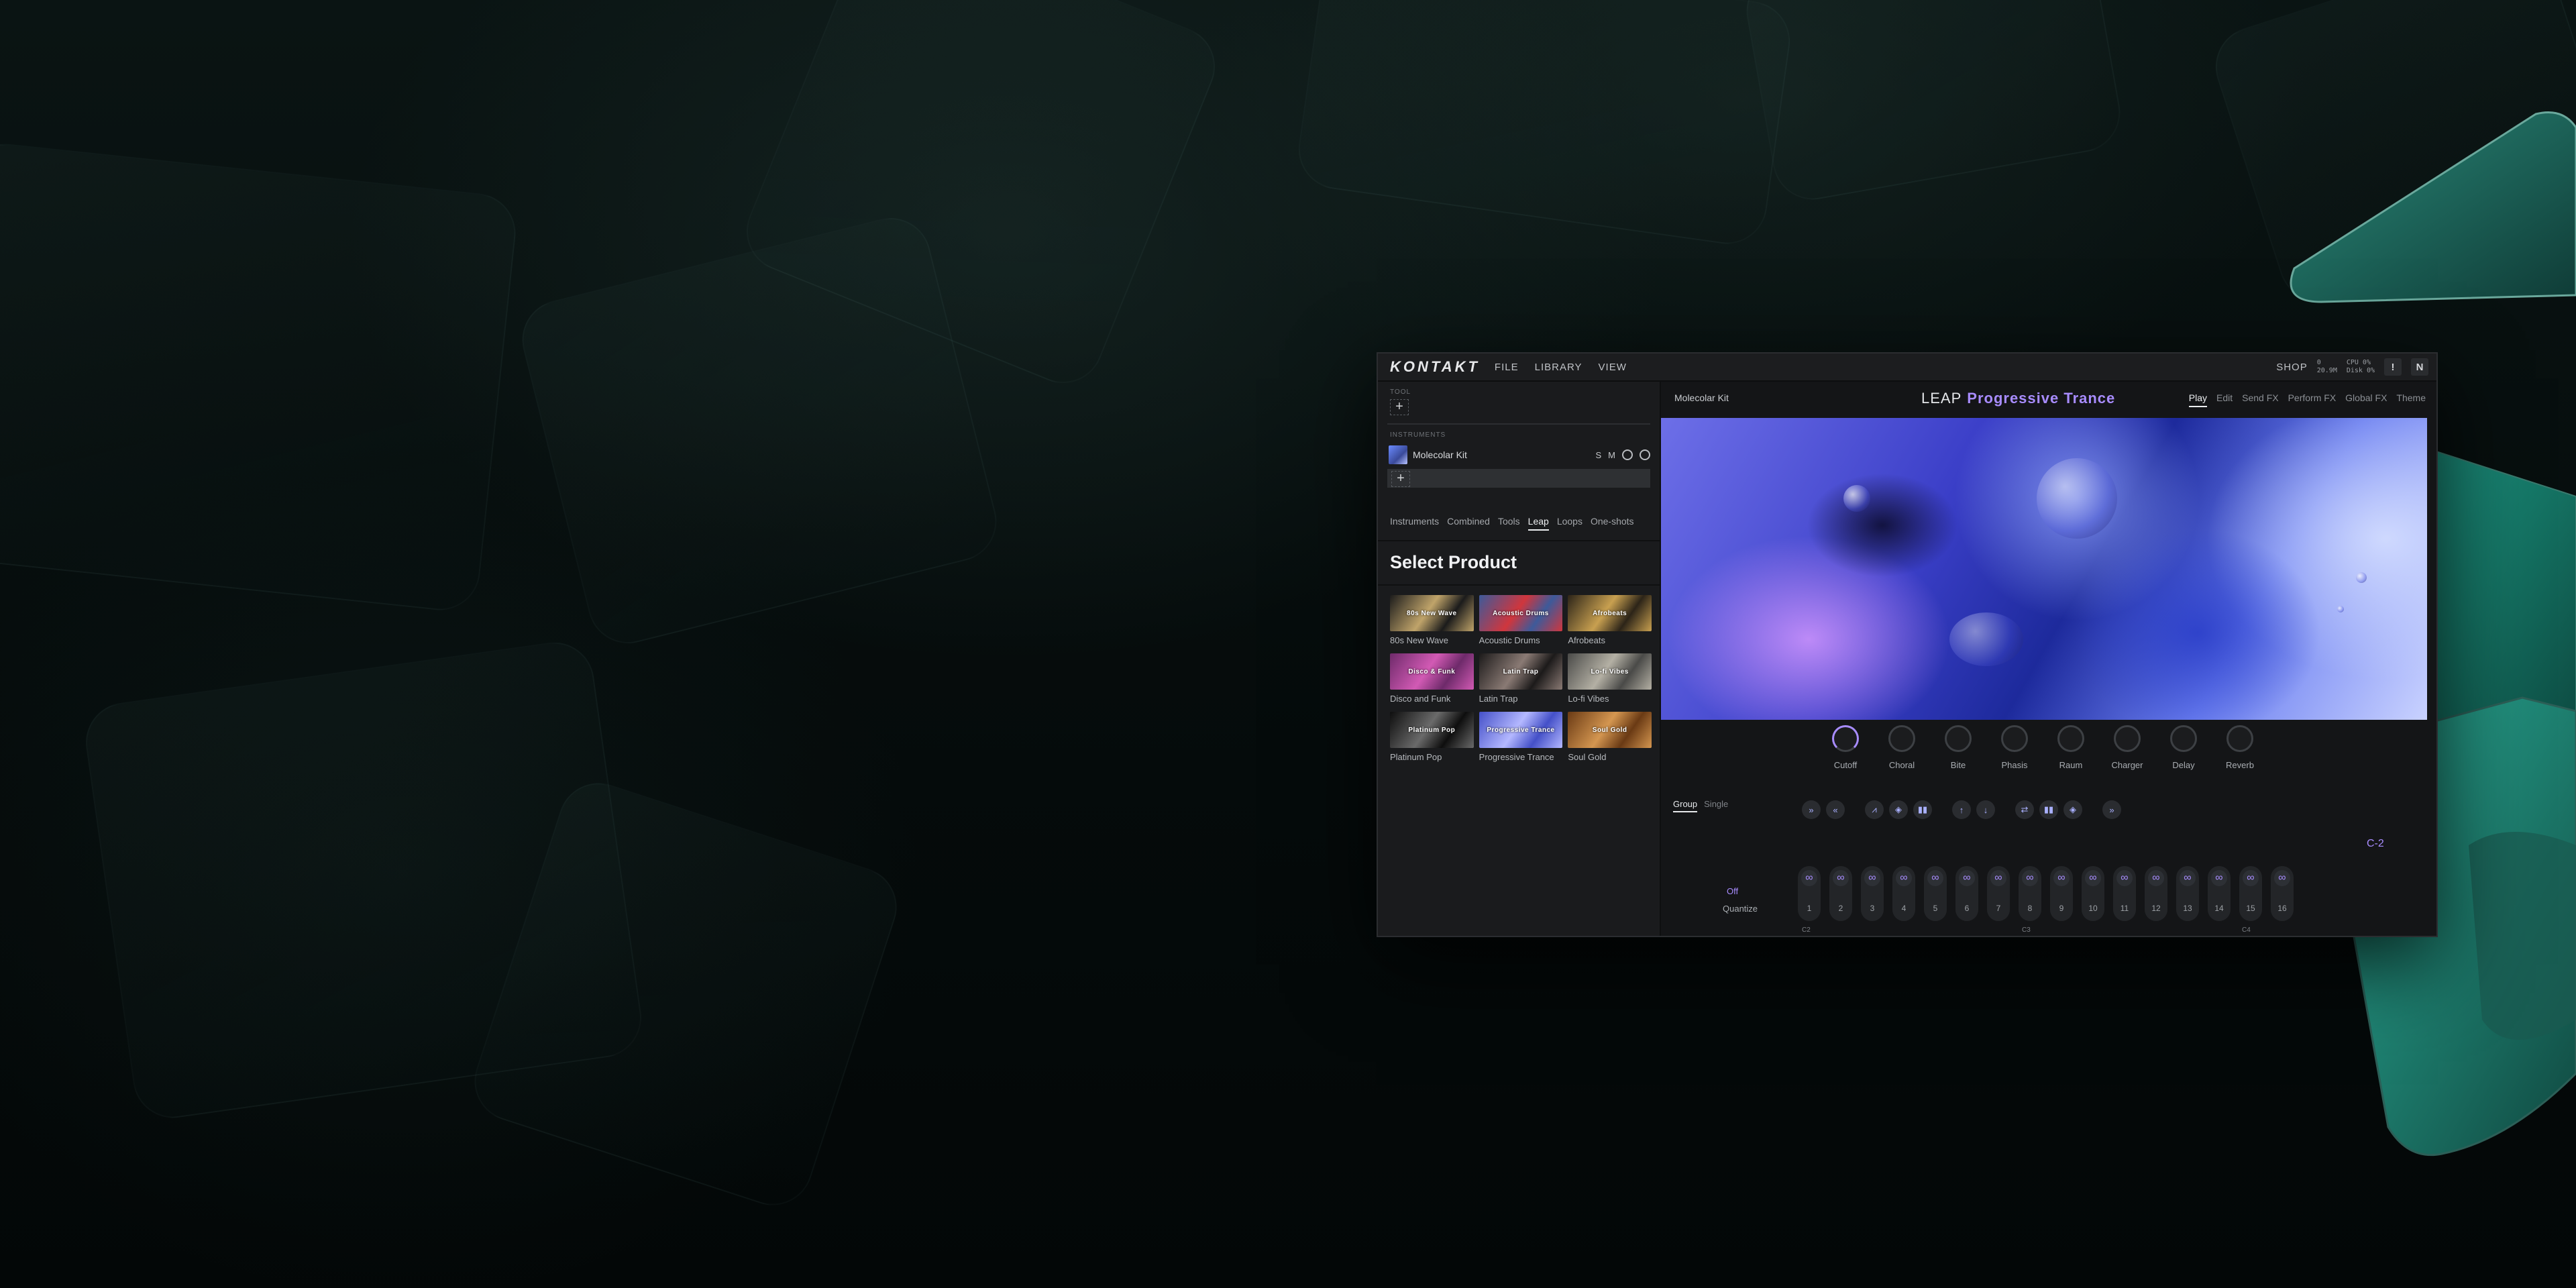  What do you see at coordinates (1521, 620) in the screenshot?
I see `product-card: Acoustic Drums Acoustic Drums` at bounding box center [1521, 620].